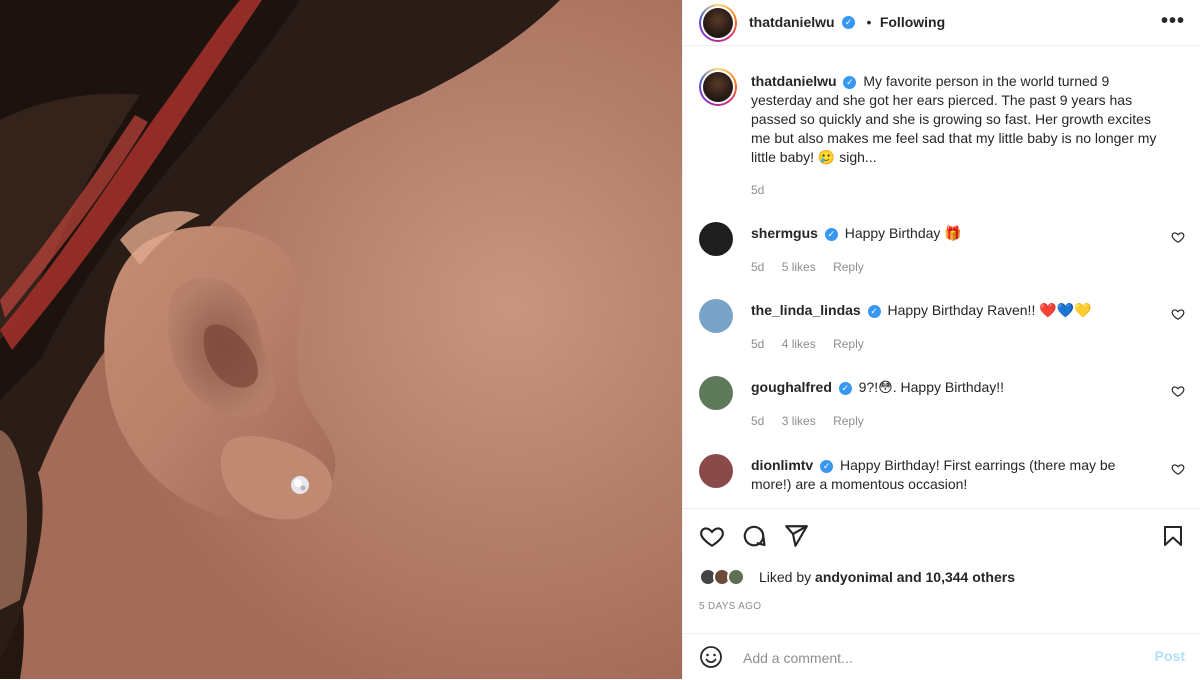  What do you see at coordinates (1173, 536) in the screenshot?
I see `save-bookmark-icon` at bounding box center [1173, 536].